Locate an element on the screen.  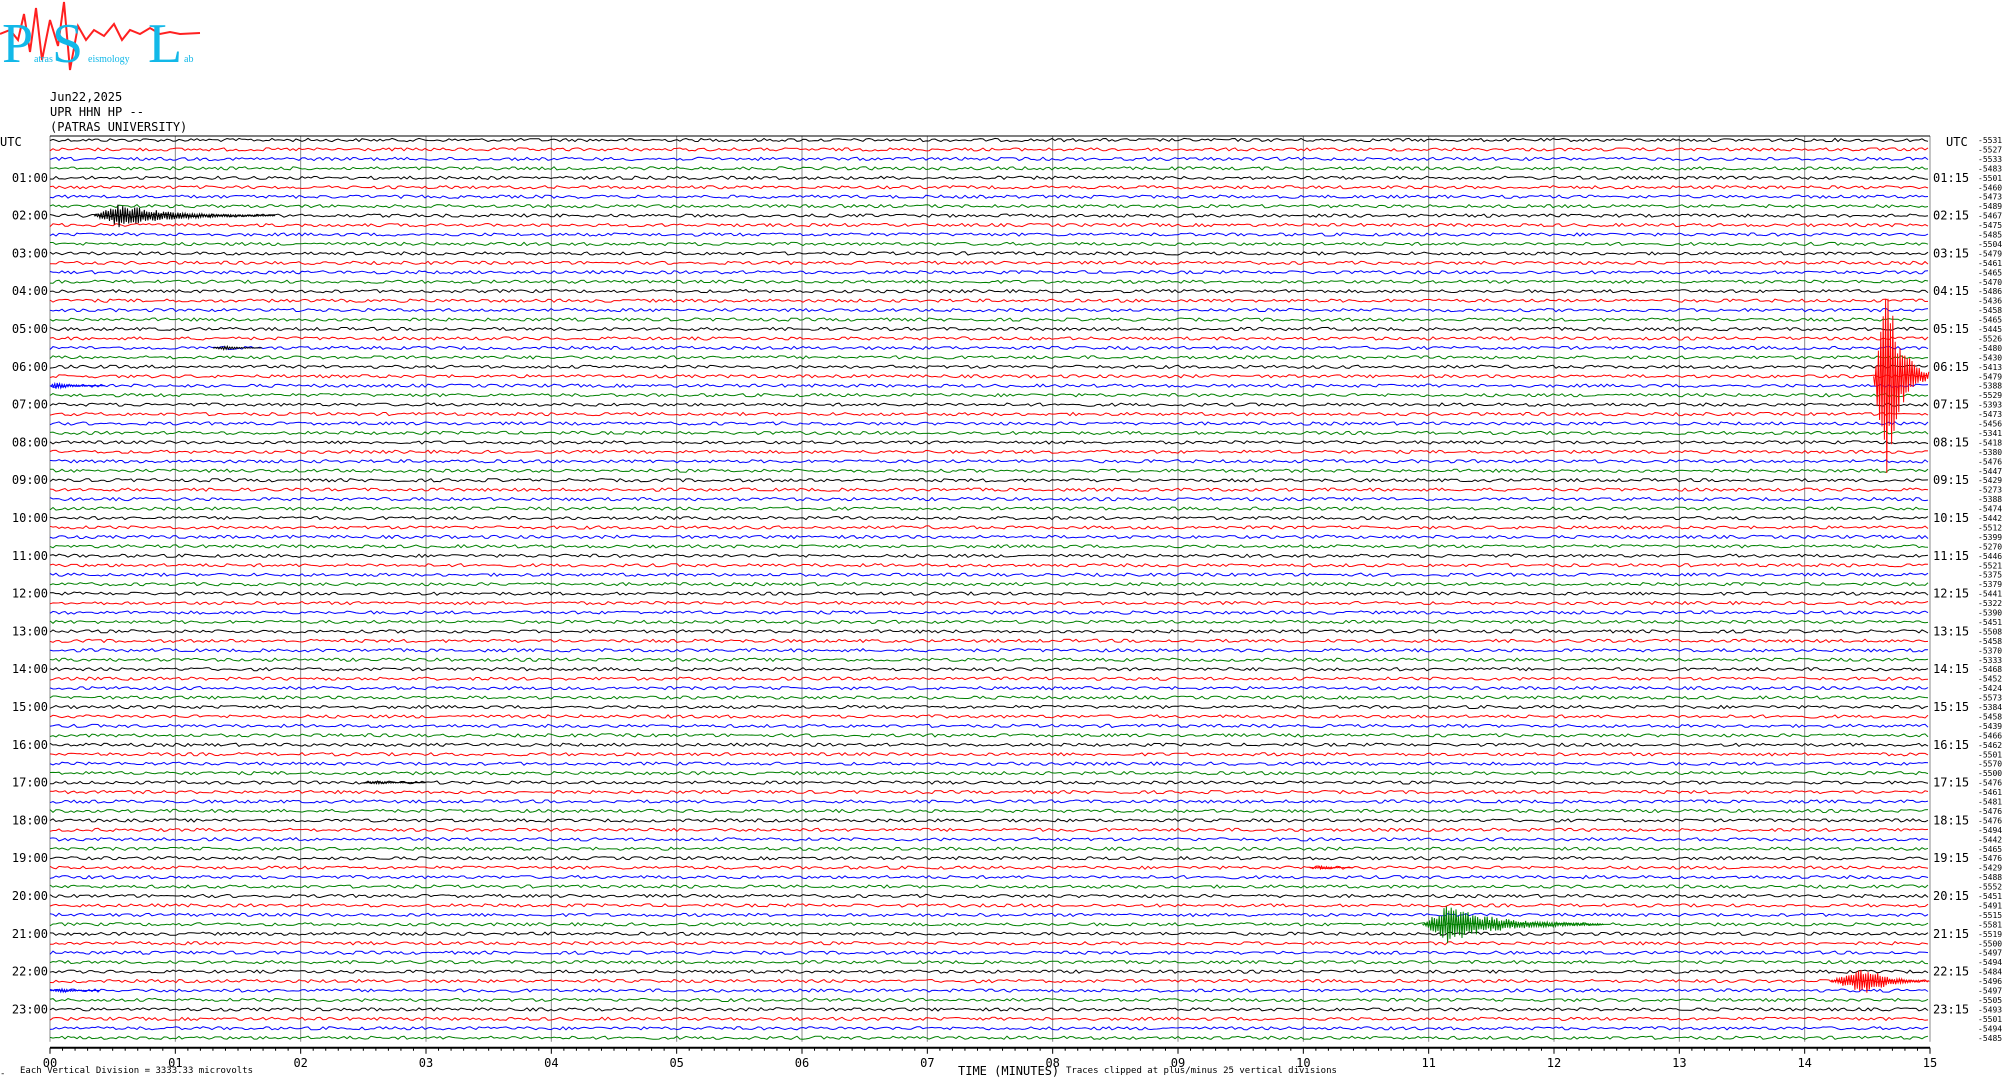
row-offset-label: -5375 is located at coordinates (1990, 575).